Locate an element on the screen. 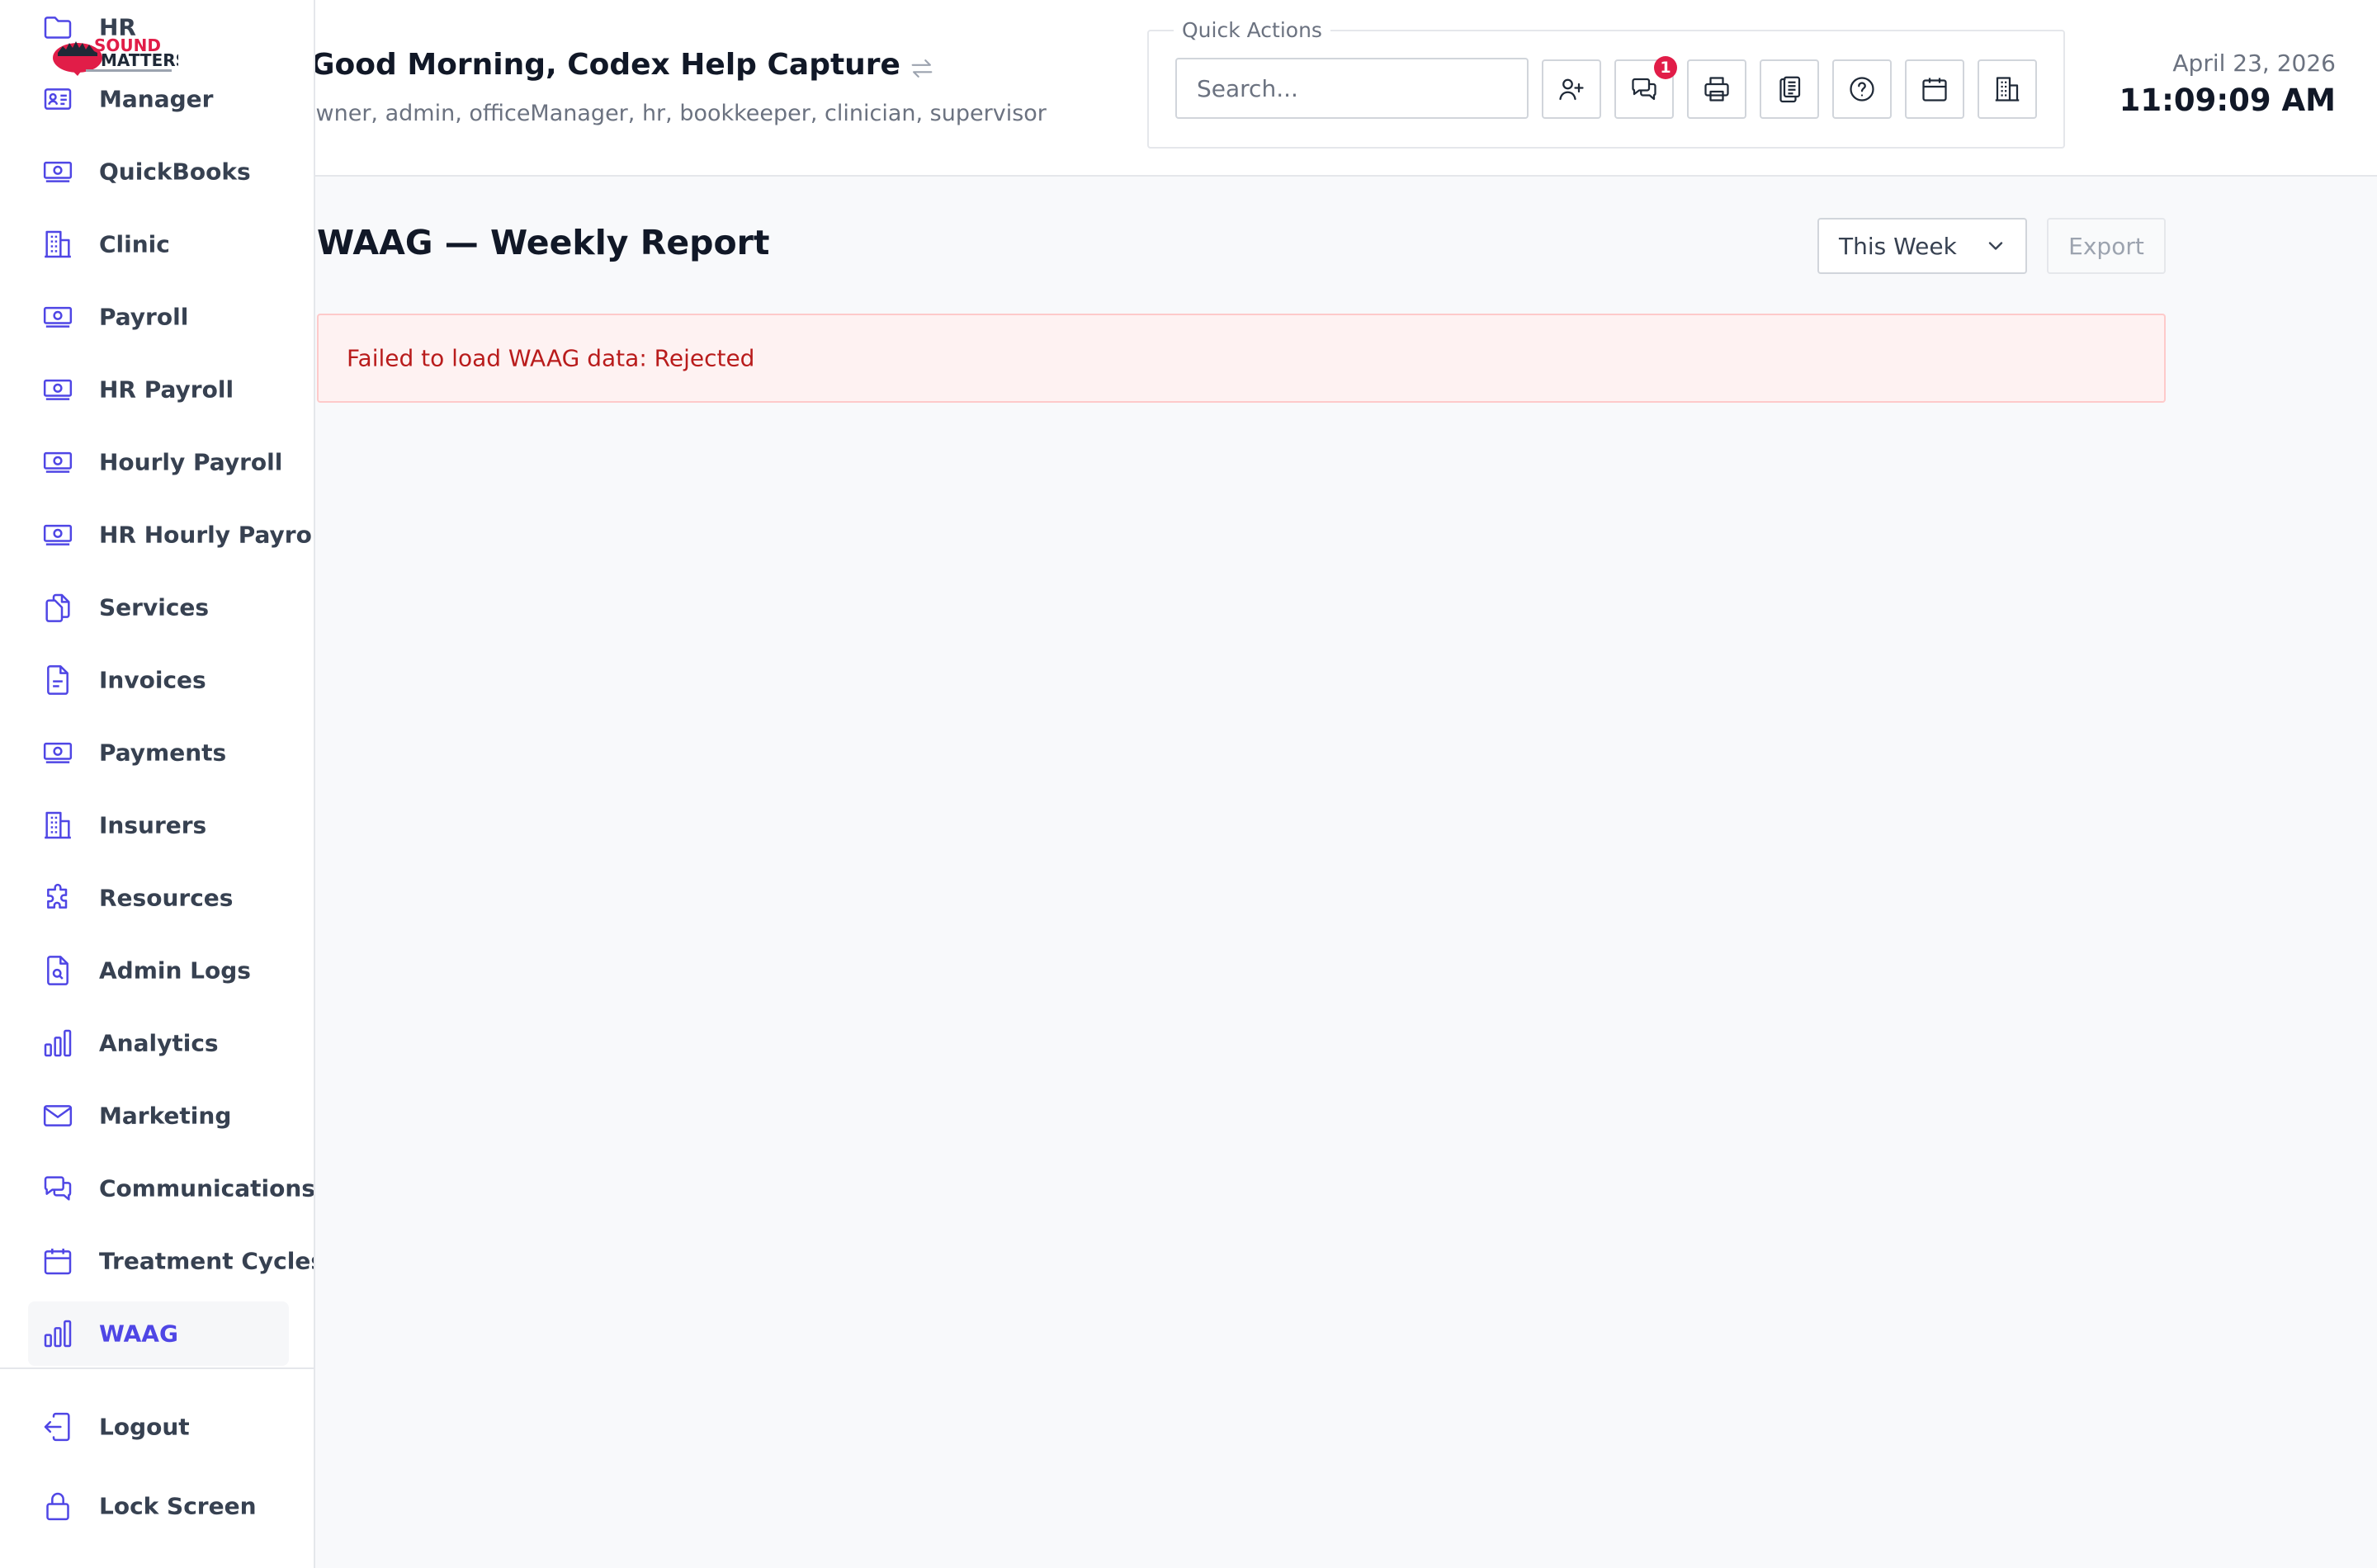  sidebar-item-admin-logs: Admin Logs is located at coordinates (158, 970).